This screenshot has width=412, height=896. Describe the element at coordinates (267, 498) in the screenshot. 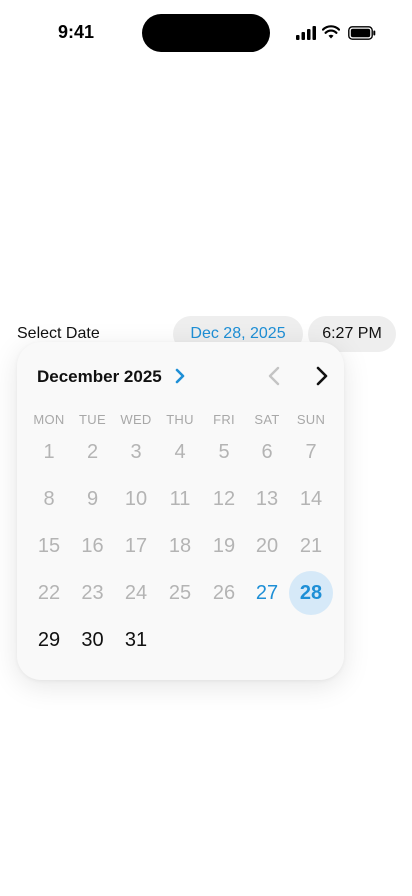

I see `calendar-day: 13` at that location.